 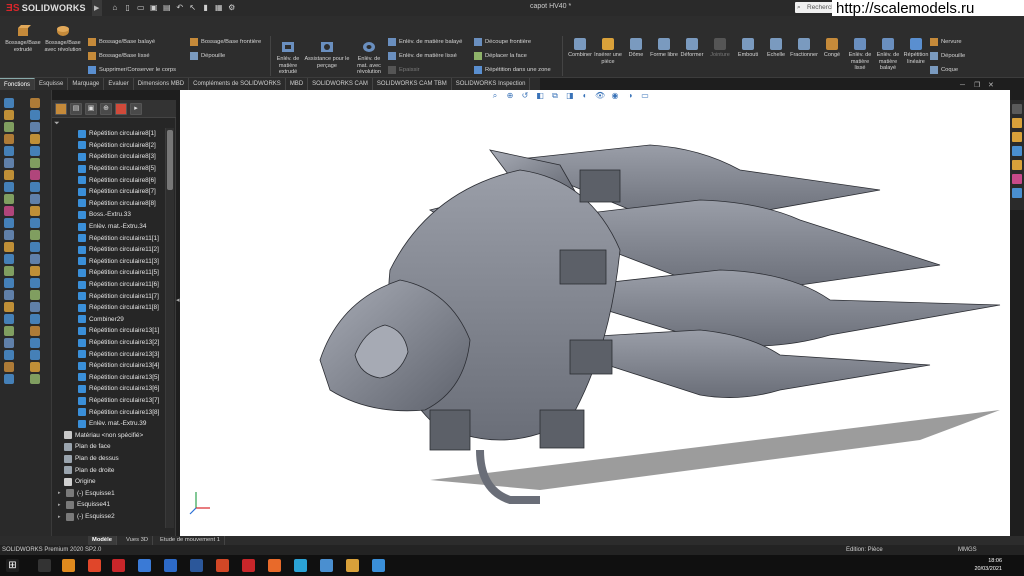 What do you see at coordinates (117, 192) in the screenshot?
I see `tree-item: Répétition circulaire8[7]` at bounding box center [117, 192].